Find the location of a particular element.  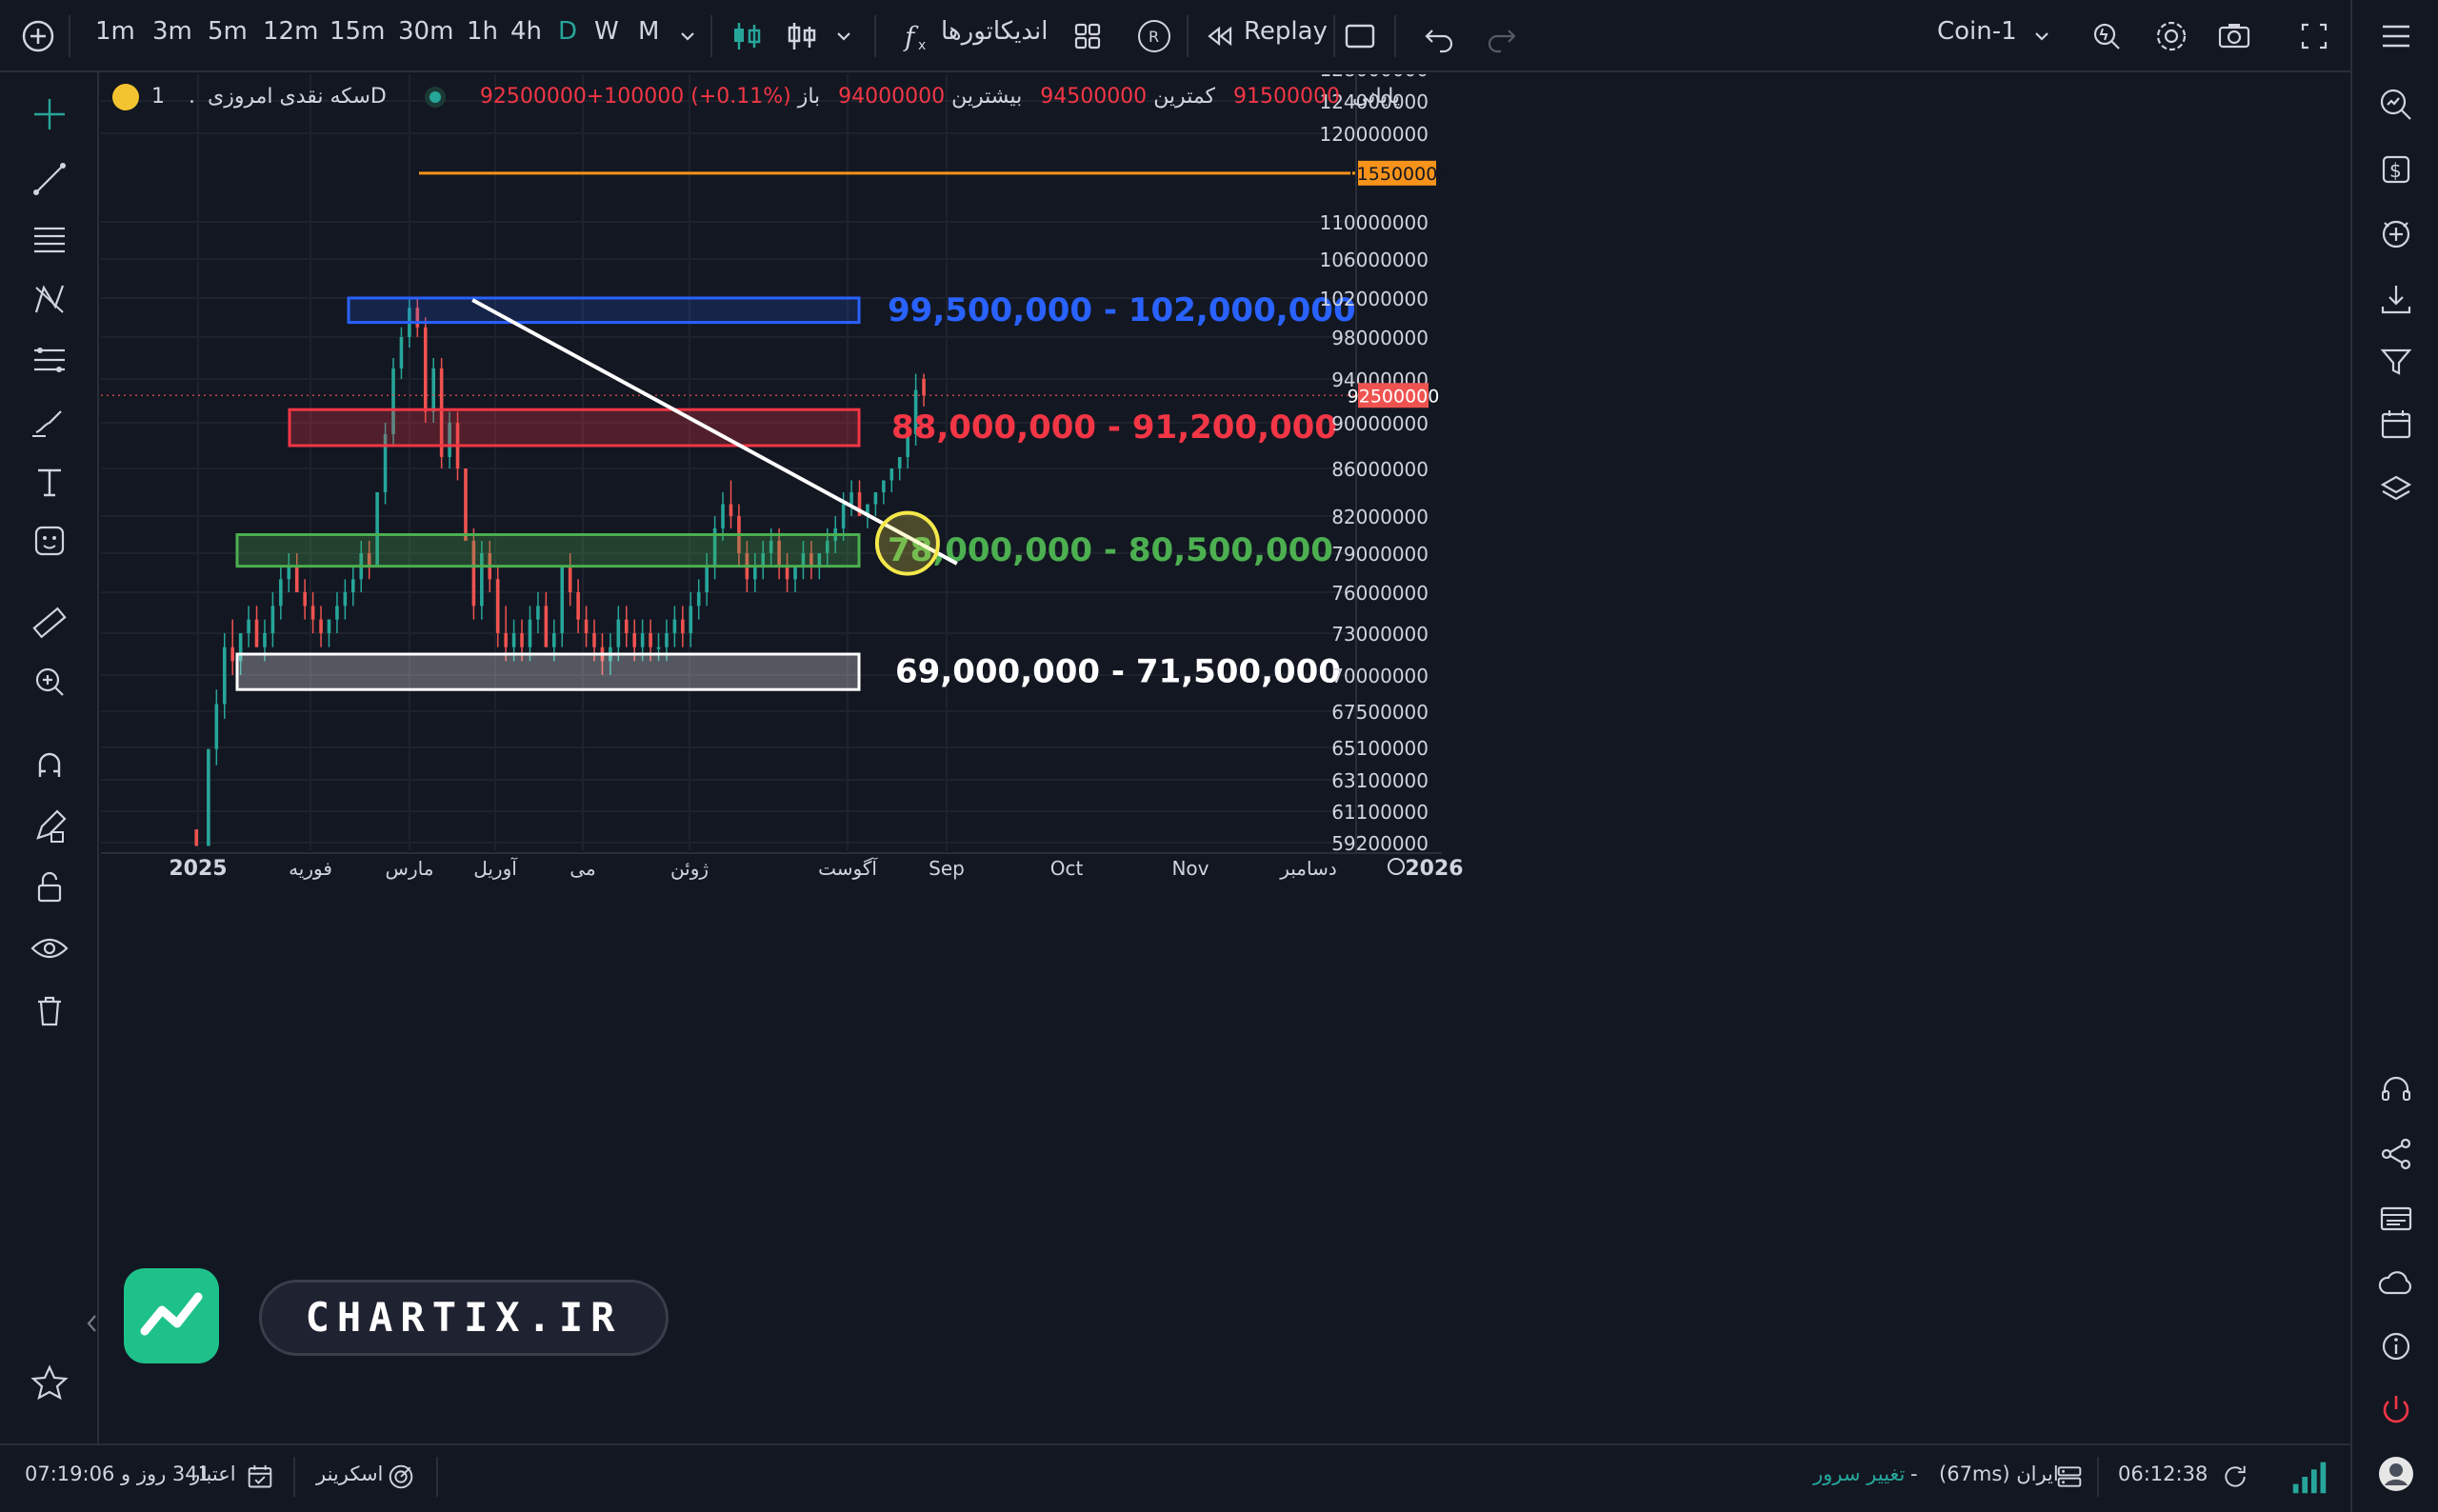

price-tick-label: 102000000 is located at coordinates (1374, 299).